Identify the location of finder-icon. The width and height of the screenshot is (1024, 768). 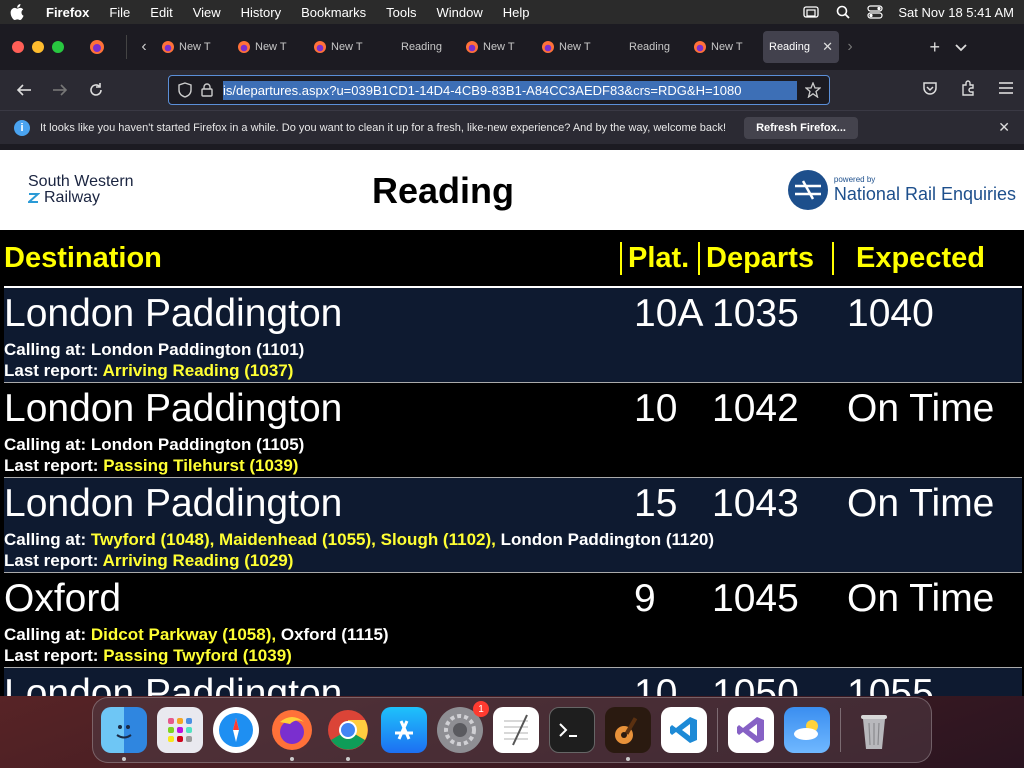
(124, 734).